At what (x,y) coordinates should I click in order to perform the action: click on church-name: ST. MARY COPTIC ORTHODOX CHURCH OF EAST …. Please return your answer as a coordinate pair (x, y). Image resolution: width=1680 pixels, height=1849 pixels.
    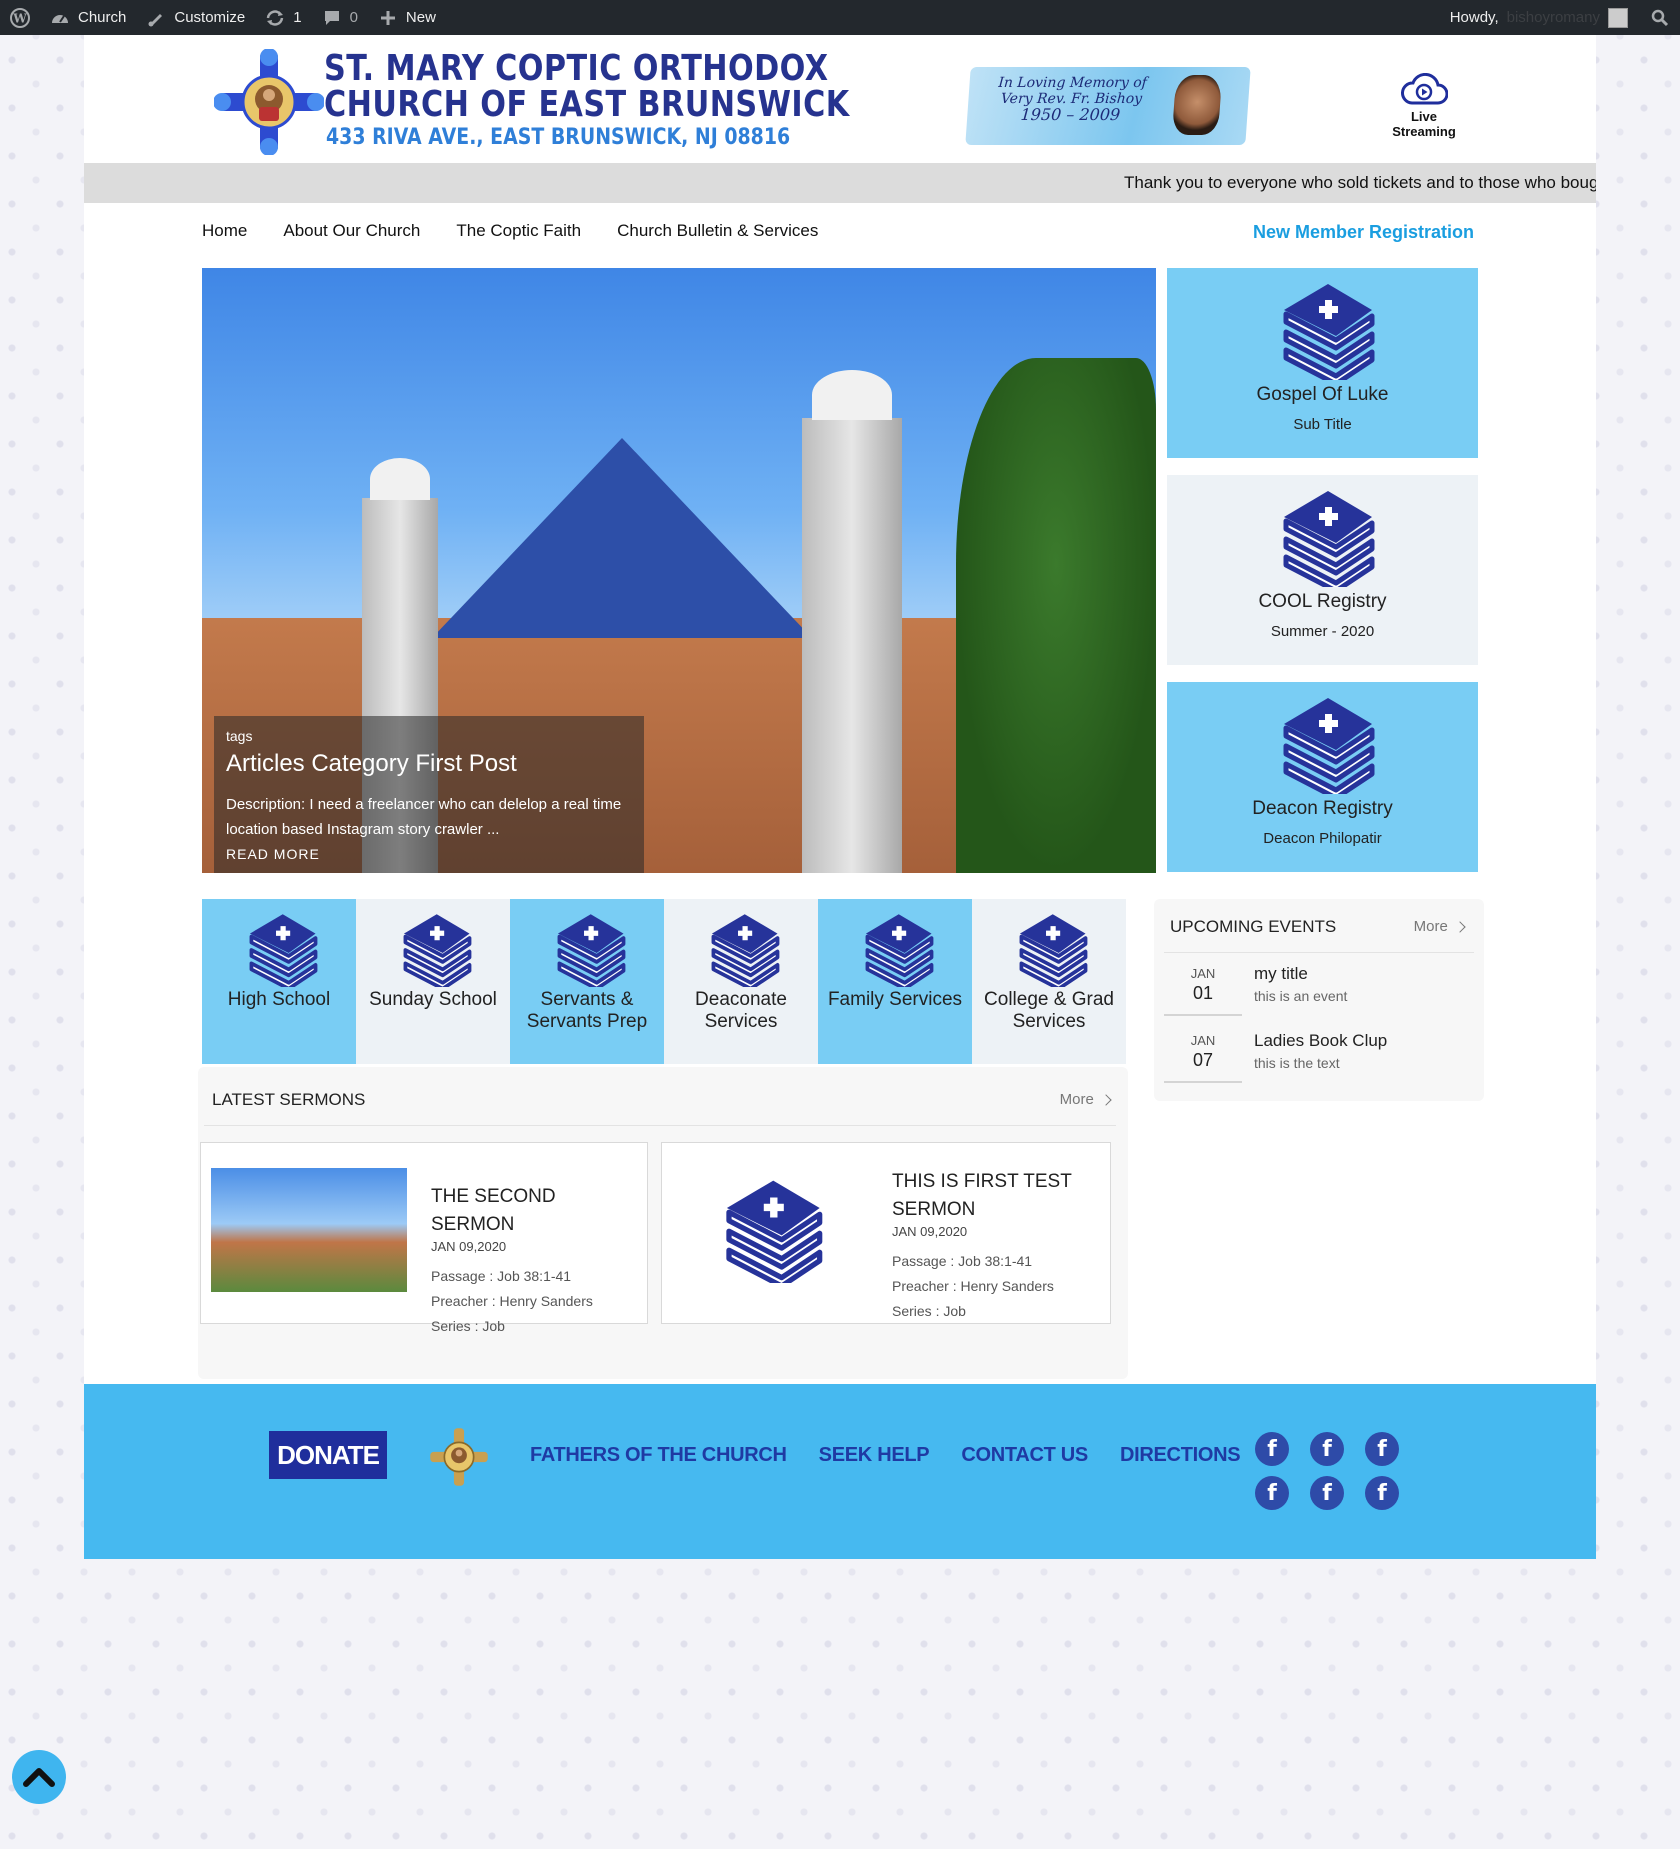
    Looking at the image, I should click on (587, 87).